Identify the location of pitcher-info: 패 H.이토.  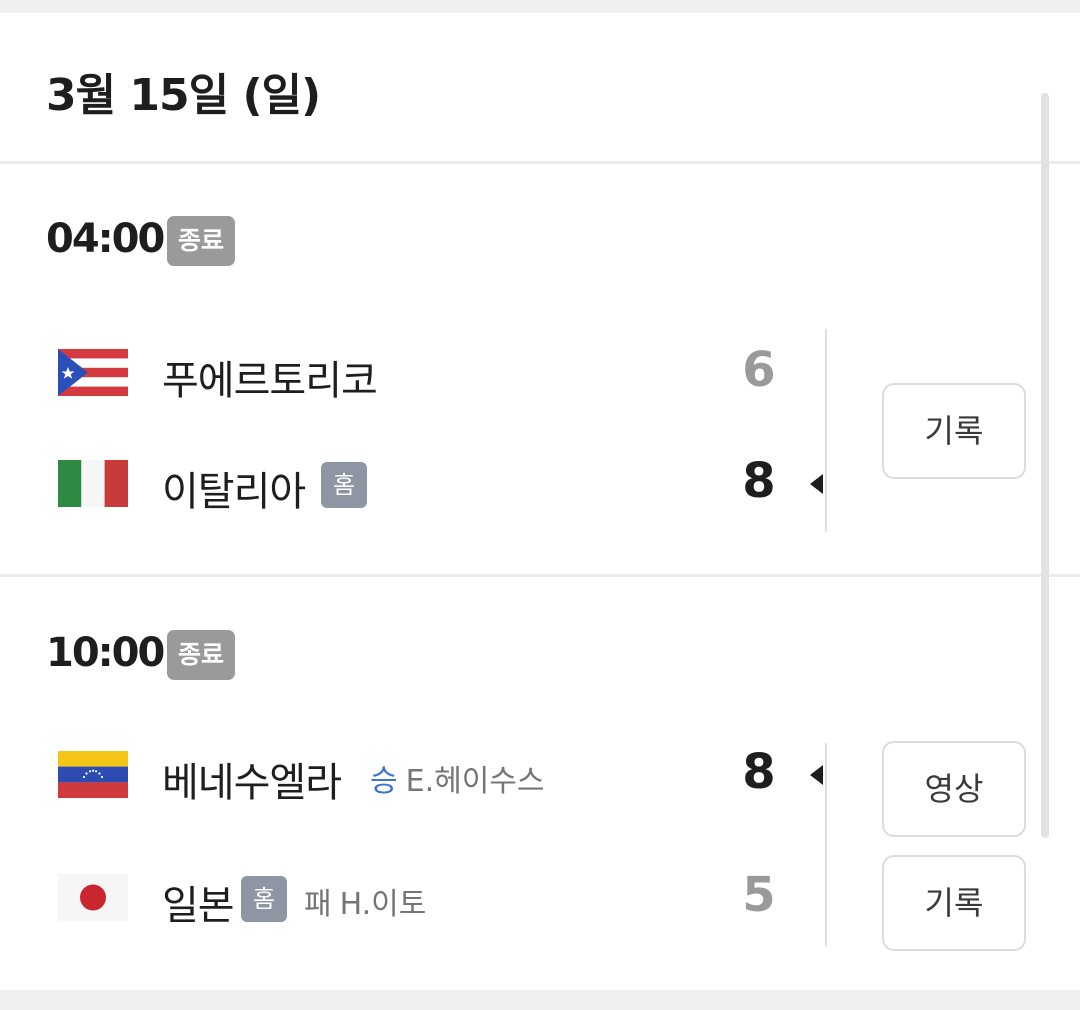
(365, 901).